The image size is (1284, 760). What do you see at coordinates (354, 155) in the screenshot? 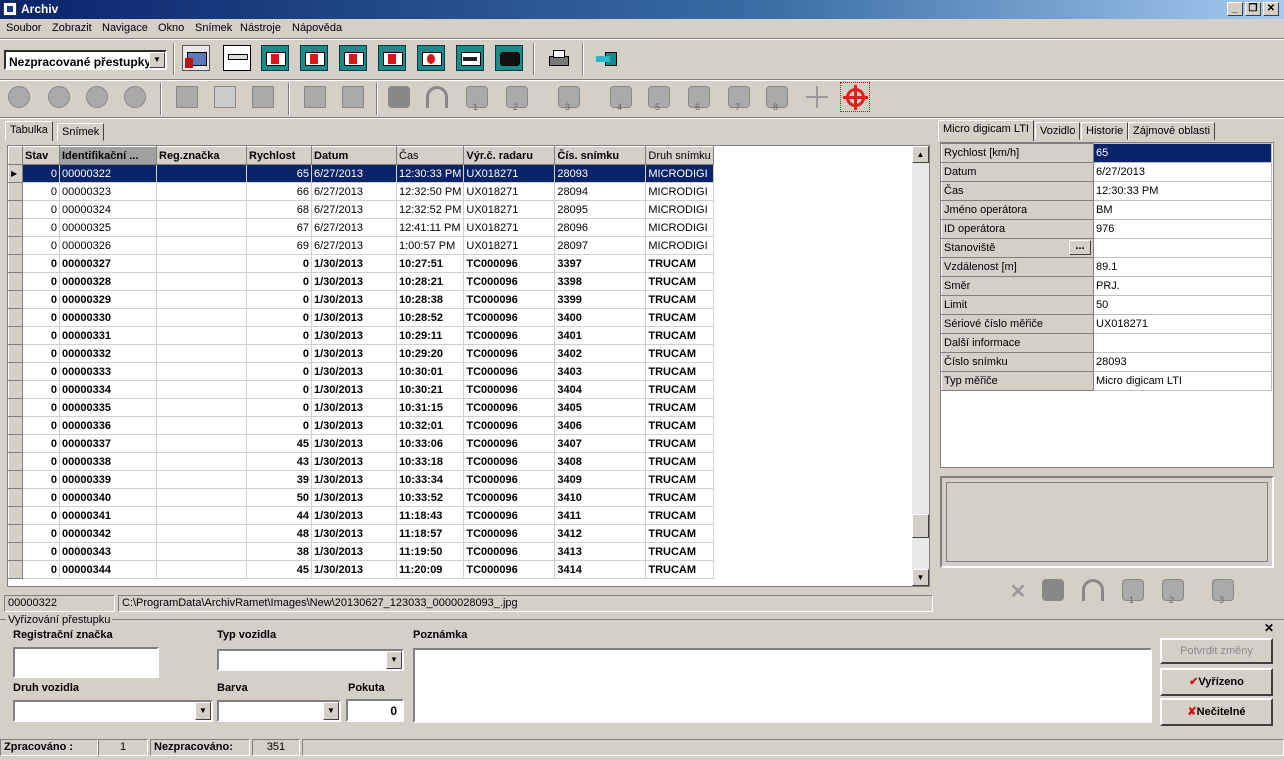
I see `col-datum: Datum` at bounding box center [354, 155].